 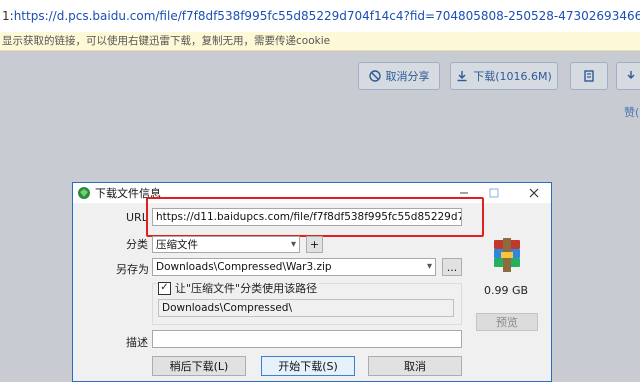 What do you see at coordinates (177, 245) in the screenshot?
I see `category-value: 压缩文件` at bounding box center [177, 245].